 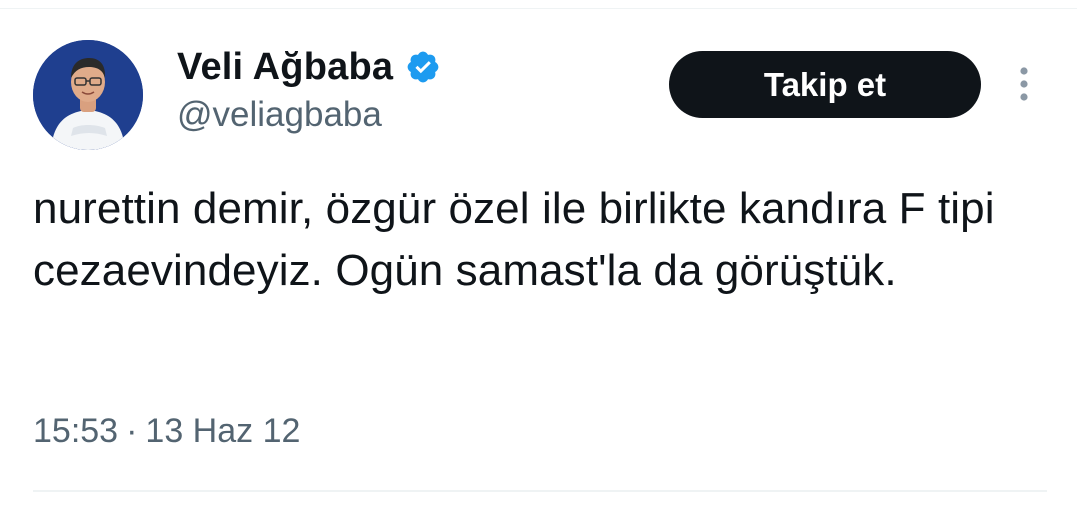 I want to click on avatar-image, so click(x=88, y=95).